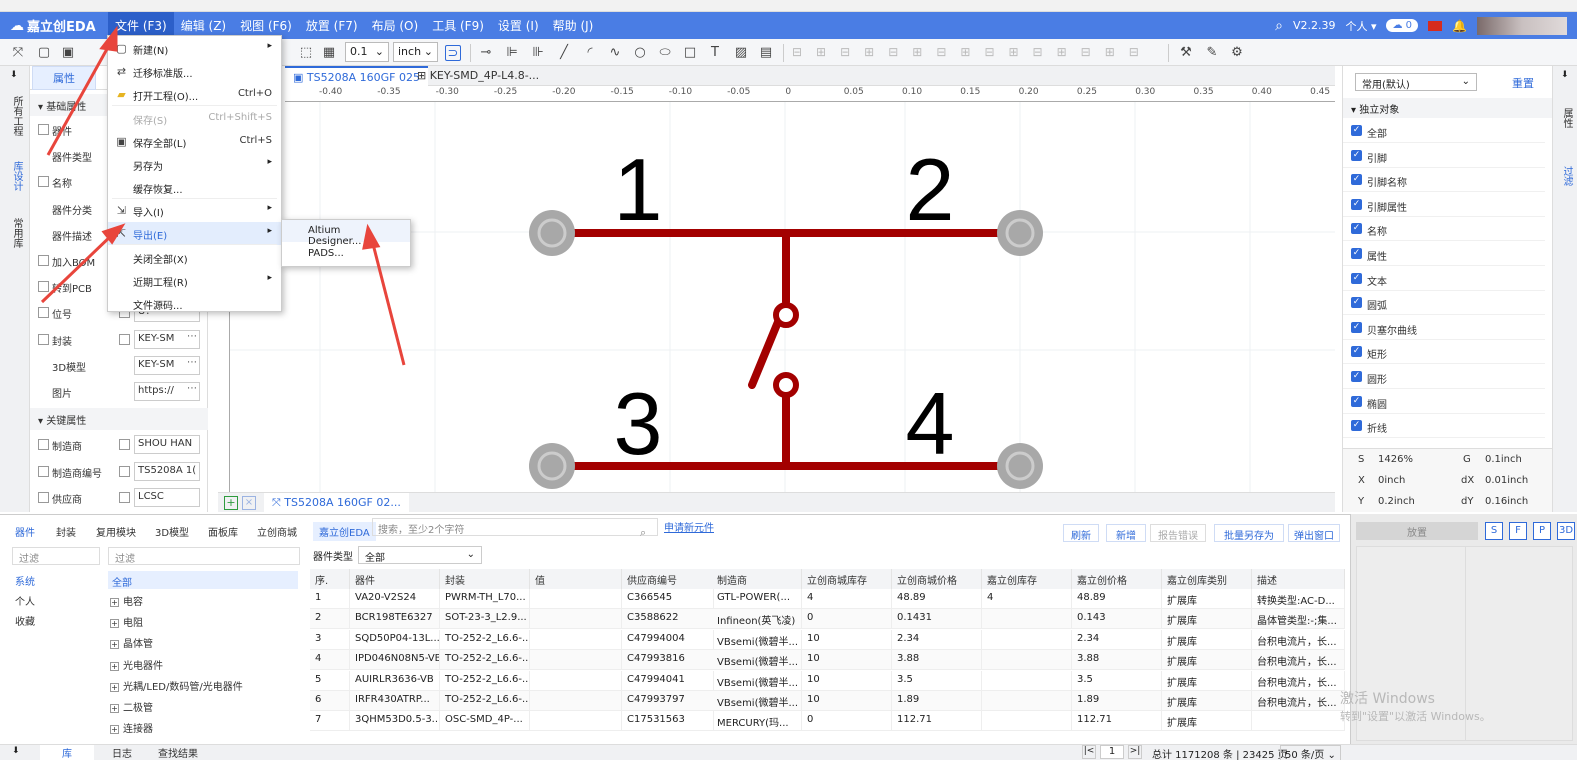 This screenshot has width=1577, height=760. I want to click on annotation-arrows, so click(223, 195).